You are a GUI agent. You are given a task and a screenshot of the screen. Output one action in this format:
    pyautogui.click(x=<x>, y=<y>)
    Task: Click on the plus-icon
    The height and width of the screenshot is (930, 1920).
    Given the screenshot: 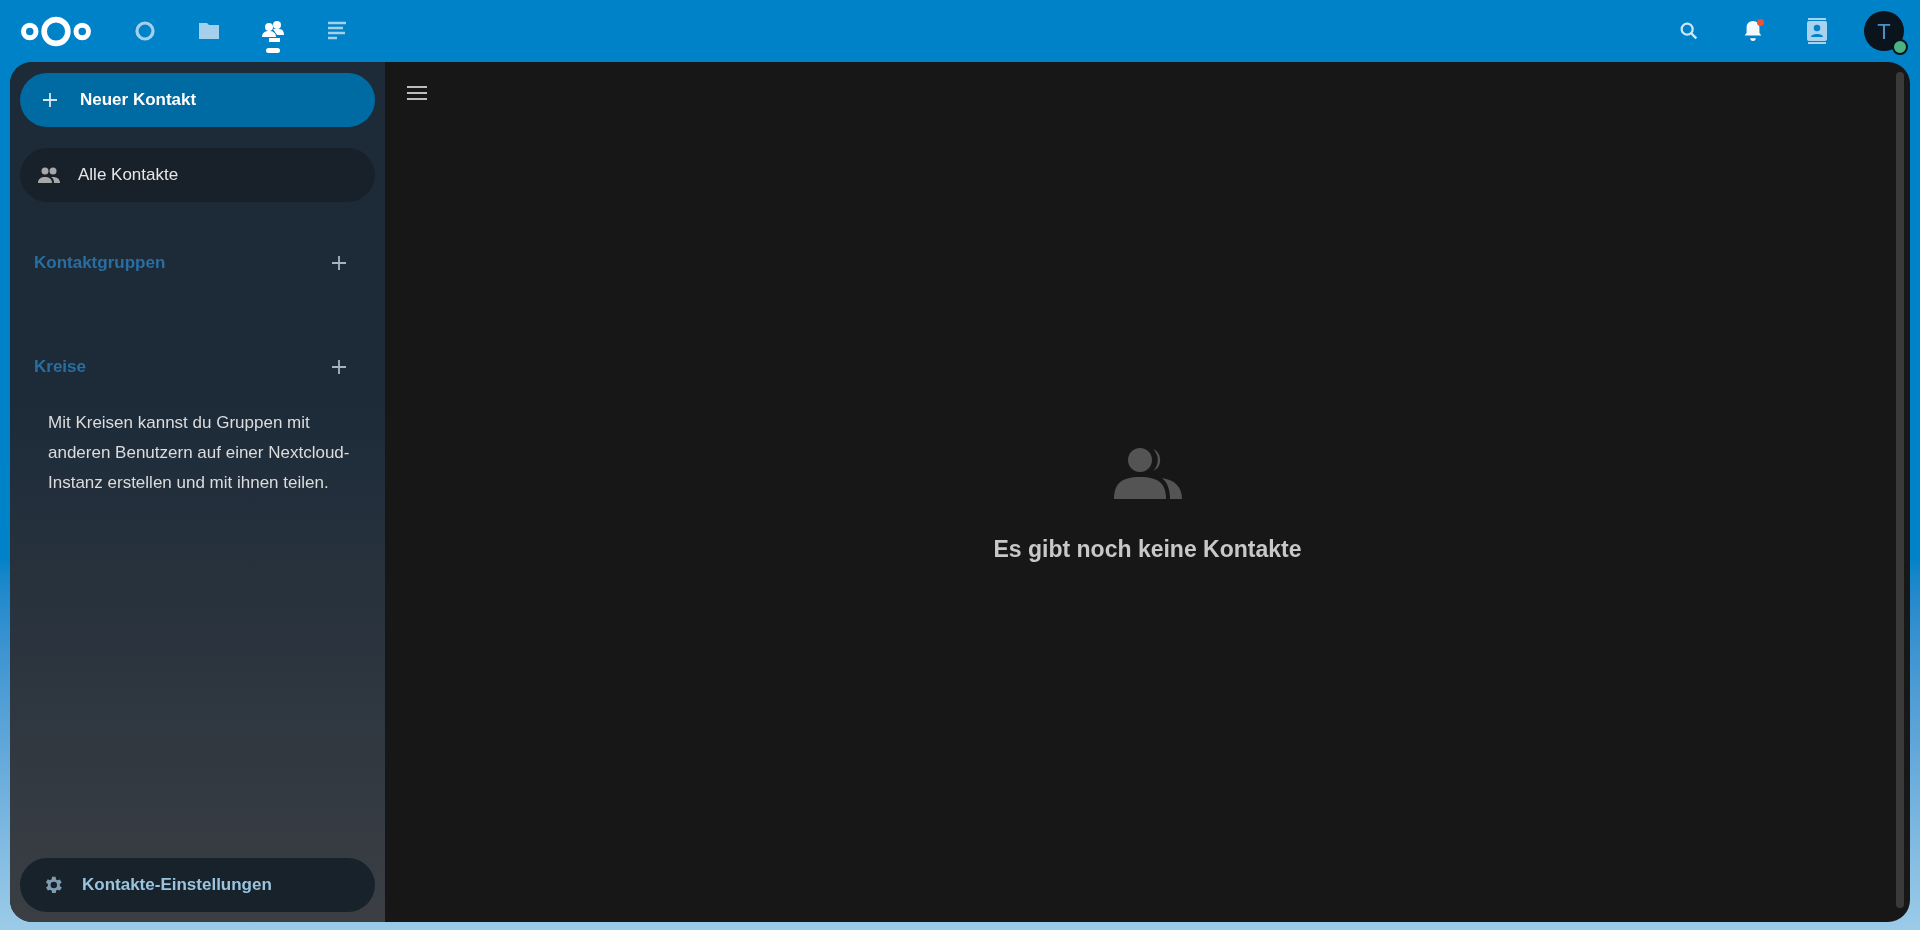 What is the action you would take?
    pyautogui.click(x=50, y=100)
    